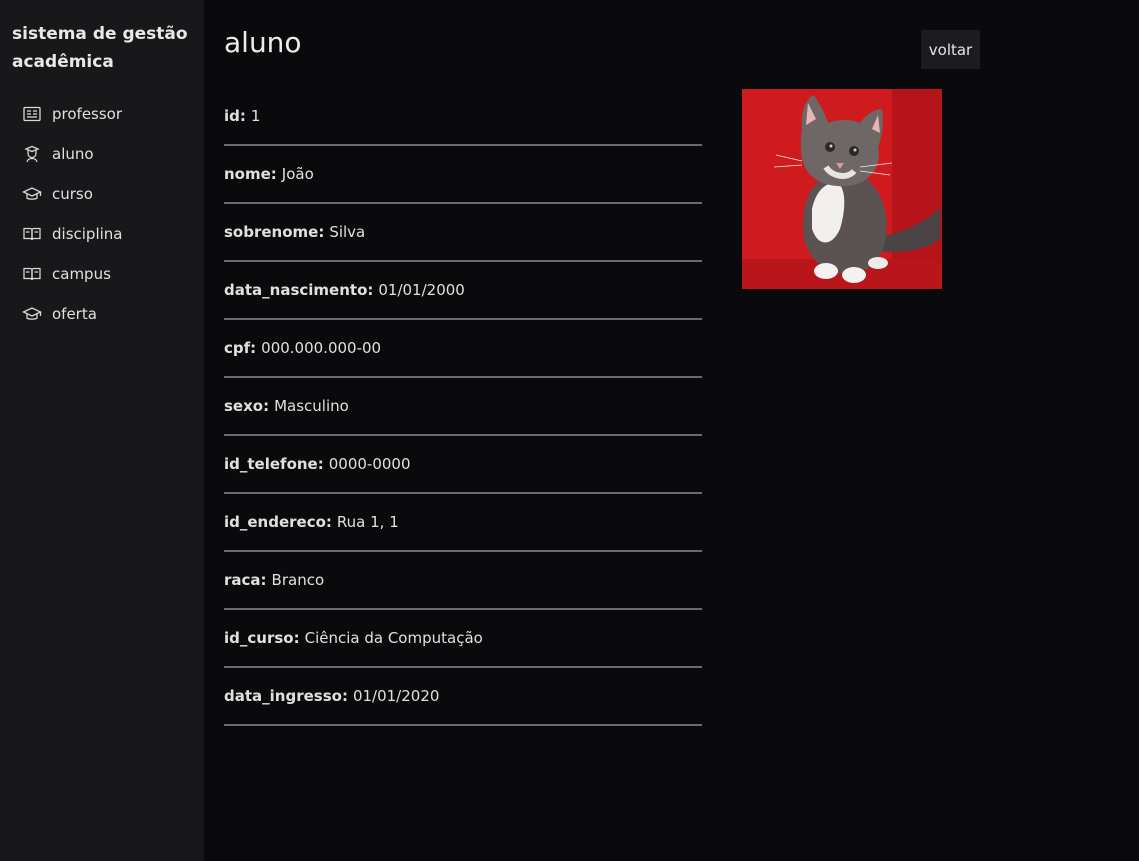 This screenshot has width=1139, height=861. What do you see at coordinates (463, 697) in the screenshot?
I see `field-row-data-ingresso: data_ingresso: 01/01/2020` at bounding box center [463, 697].